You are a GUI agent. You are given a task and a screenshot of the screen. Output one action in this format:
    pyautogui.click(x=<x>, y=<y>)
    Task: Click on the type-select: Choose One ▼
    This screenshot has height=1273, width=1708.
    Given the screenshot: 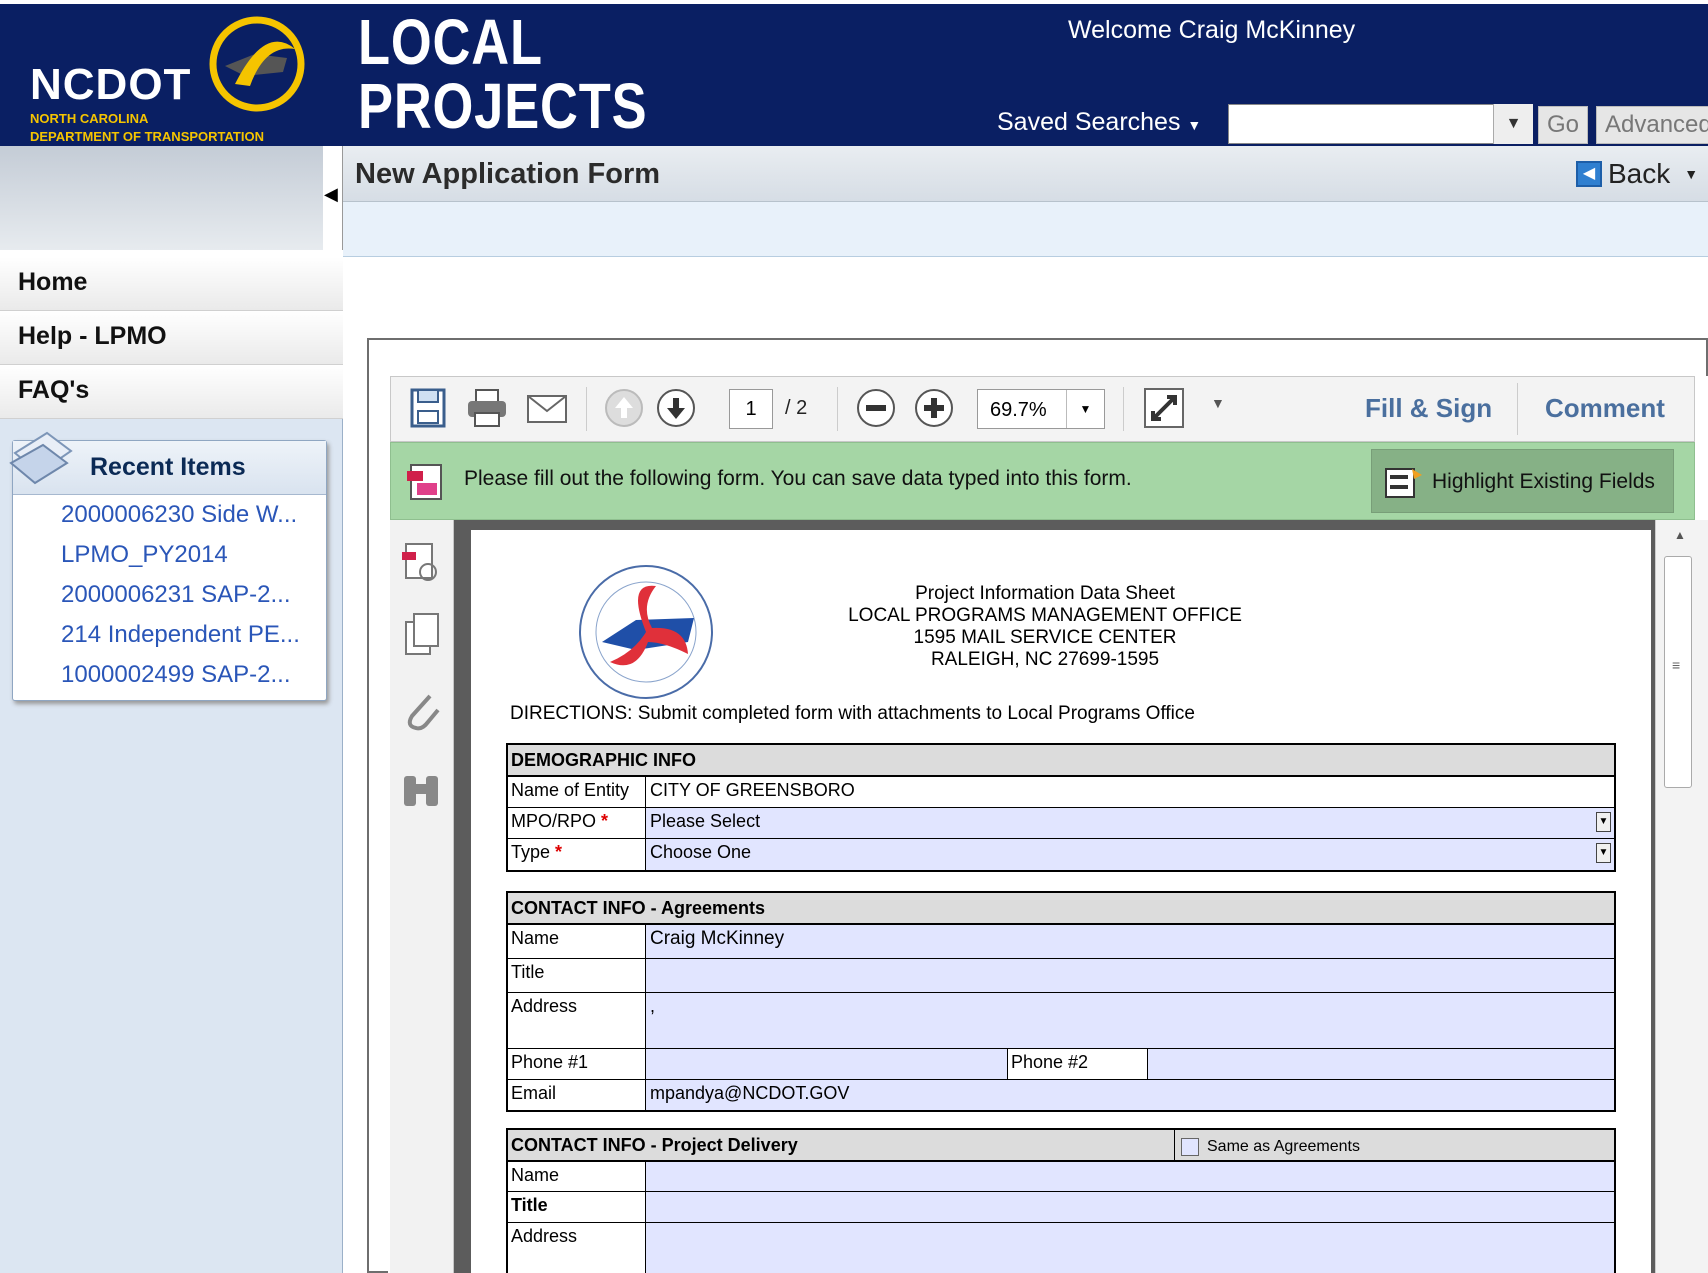 What is the action you would take?
    pyautogui.click(x=1130, y=854)
    